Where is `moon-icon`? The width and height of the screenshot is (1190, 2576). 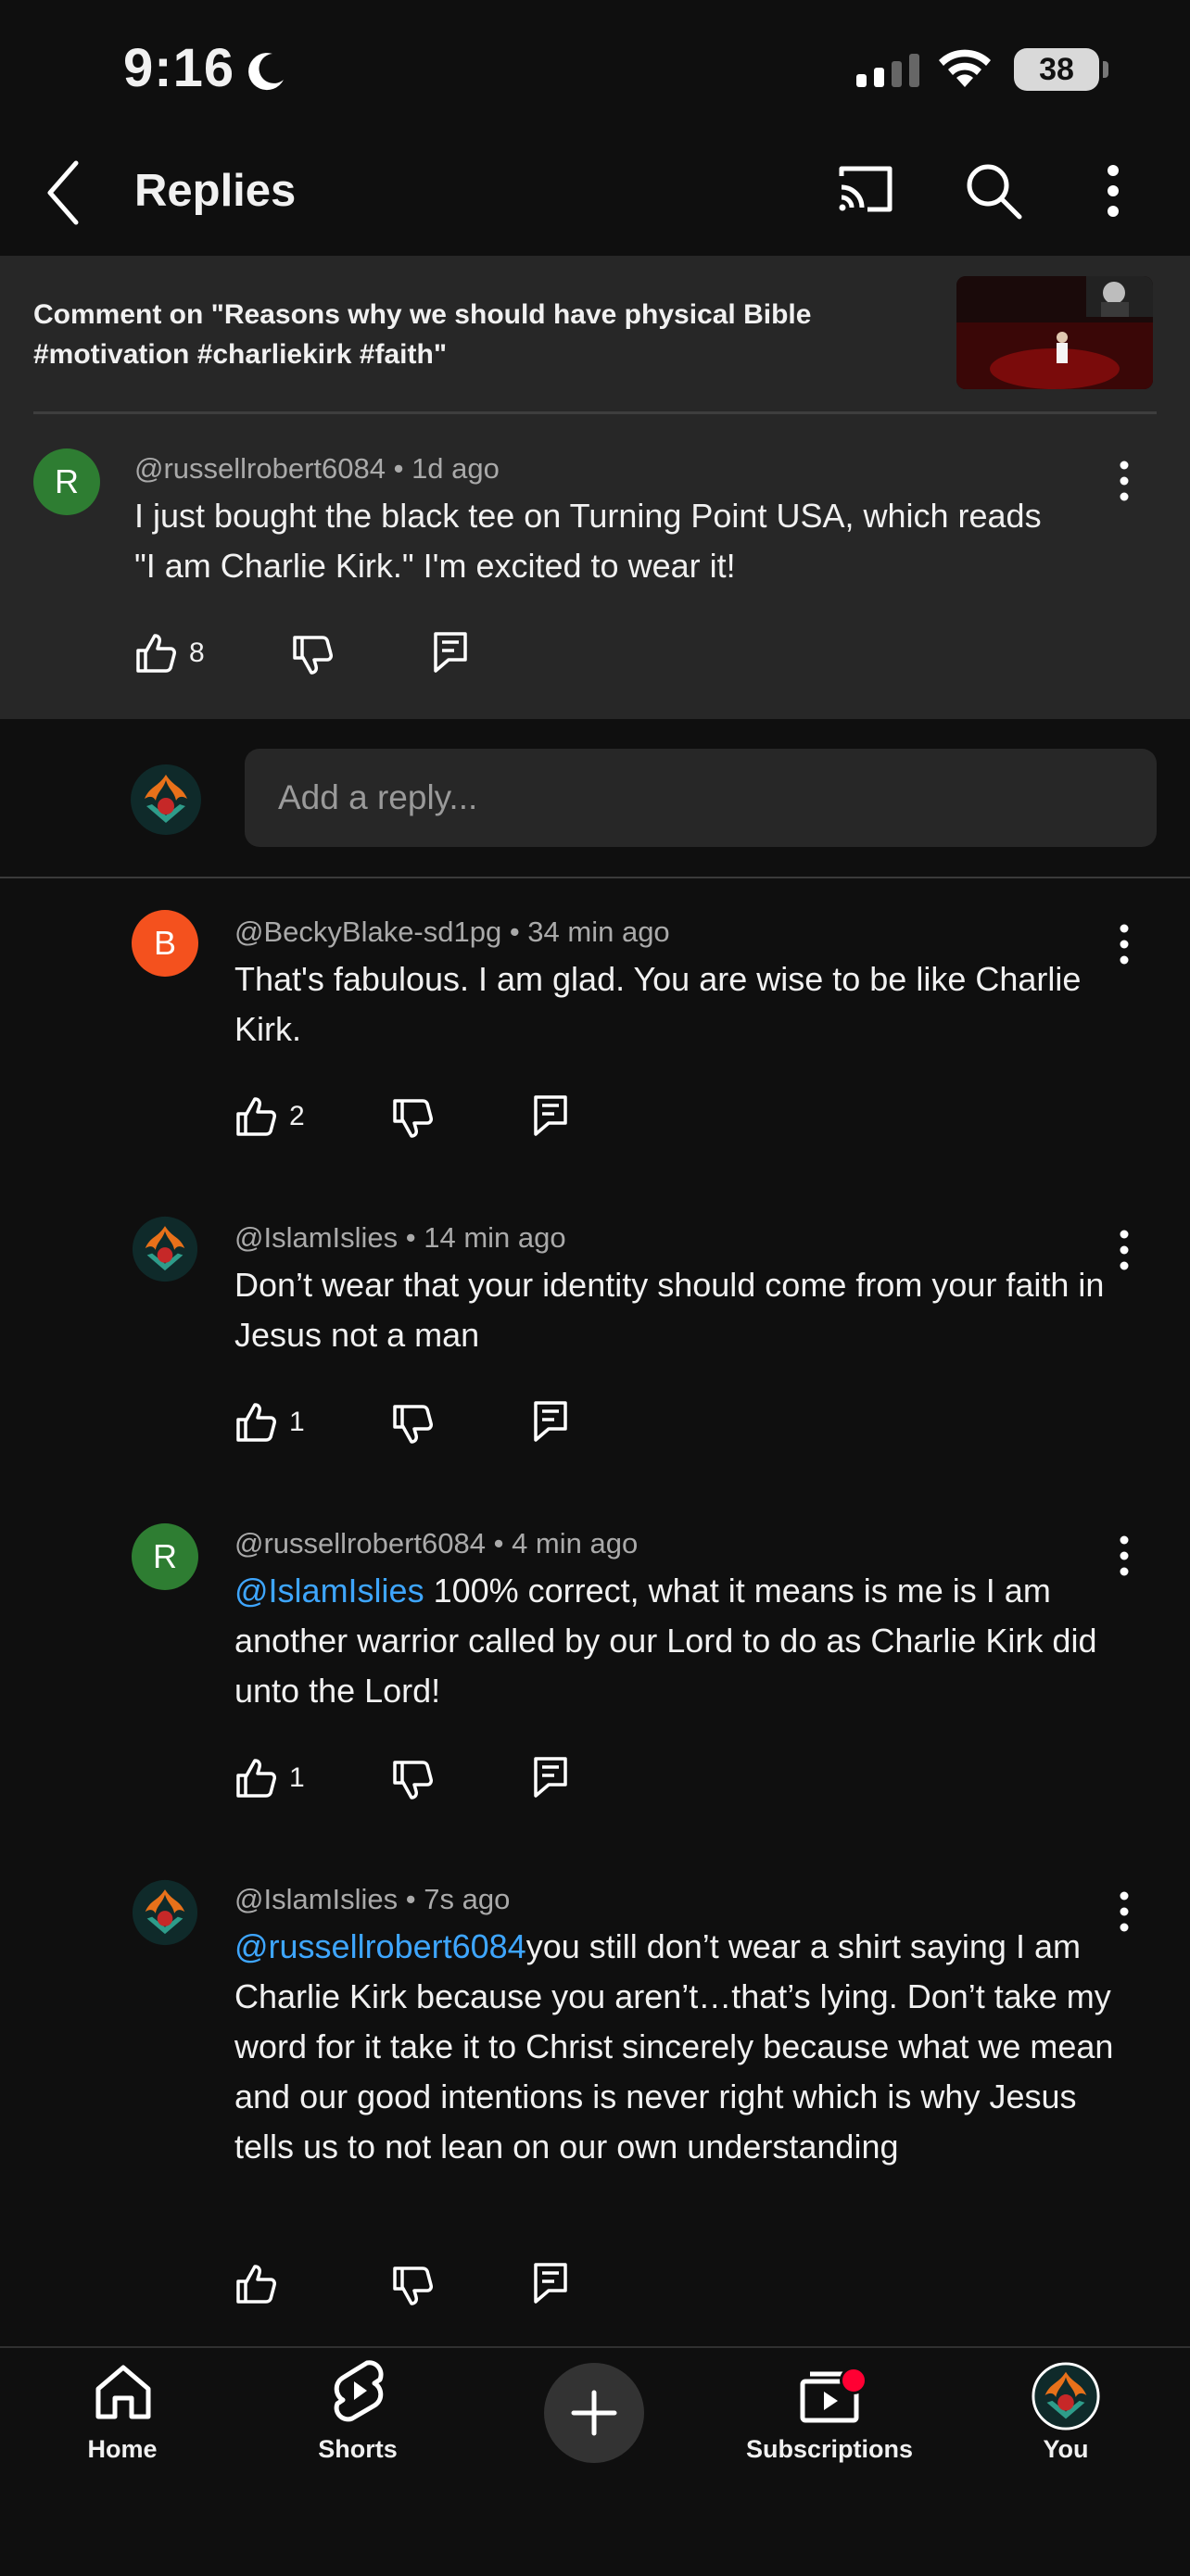
moon-icon is located at coordinates (266, 72).